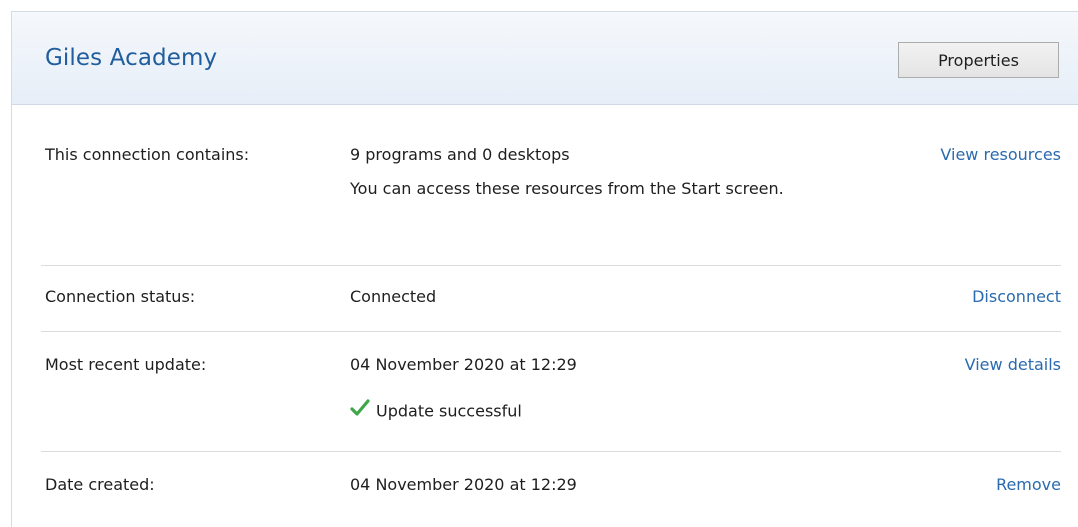  Describe the element at coordinates (131, 58) in the screenshot. I see `connection-title: Giles Academy` at that location.